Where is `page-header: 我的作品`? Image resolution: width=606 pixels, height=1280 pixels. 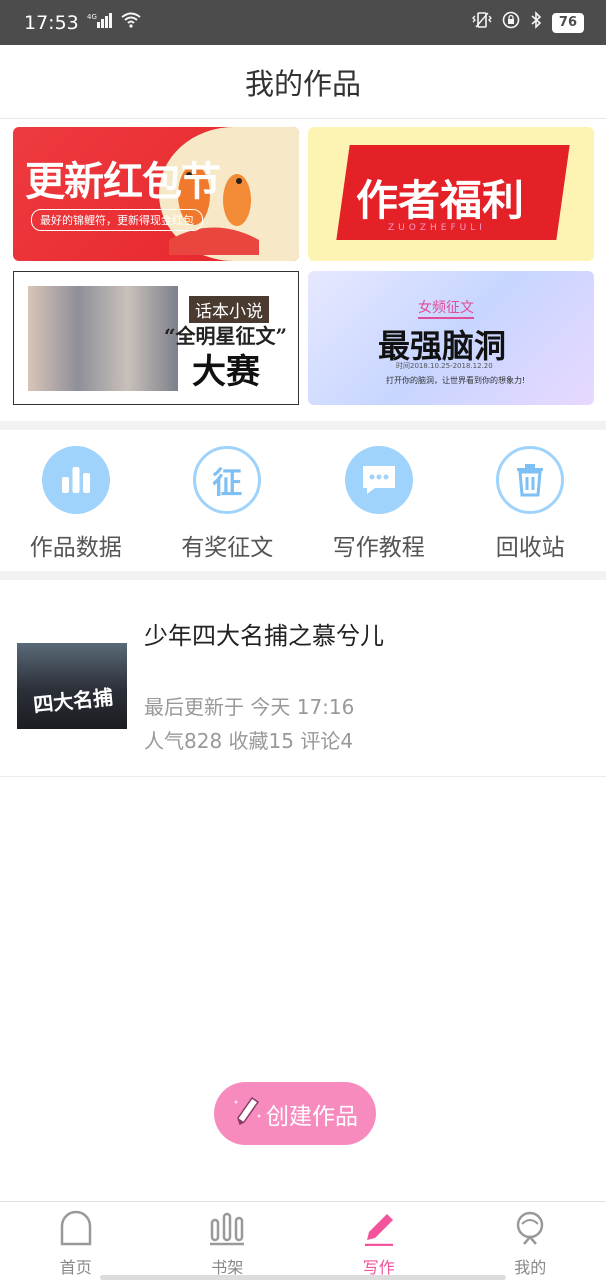 page-header: 我的作品 is located at coordinates (303, 82).